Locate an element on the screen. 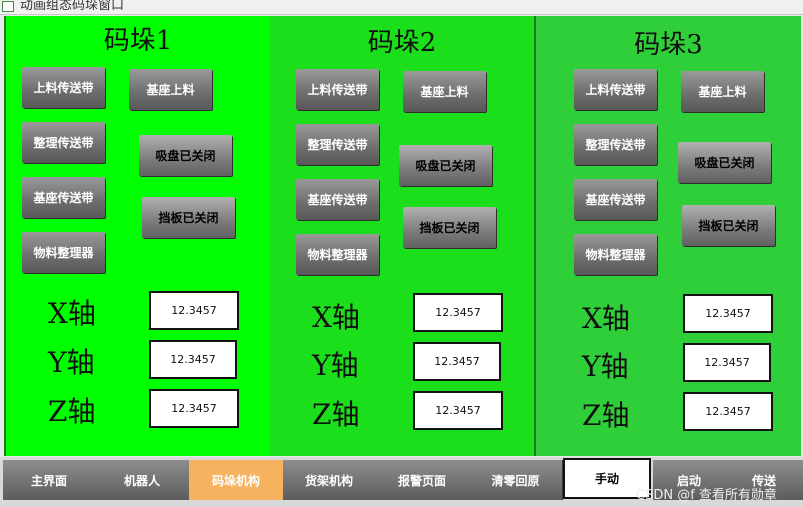 The width and height of the screenshot is (803, 507). window-icon is located at coordinates (8, 6).